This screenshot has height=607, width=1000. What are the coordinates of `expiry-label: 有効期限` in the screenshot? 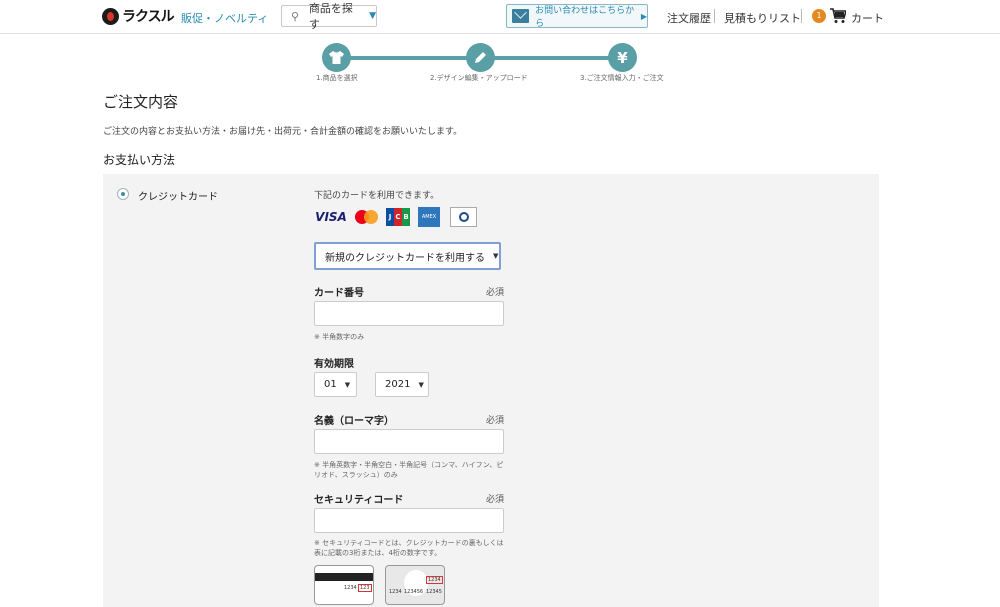 It's located at (334, 364).